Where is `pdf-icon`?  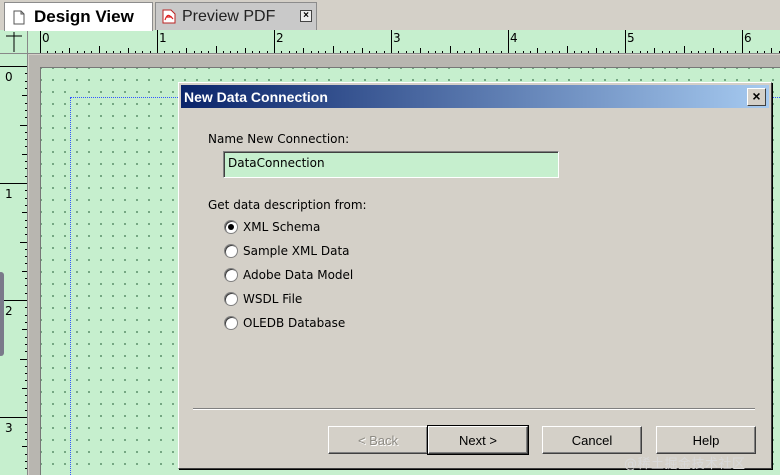
pdf-icon is located at coordinates (169, 16).